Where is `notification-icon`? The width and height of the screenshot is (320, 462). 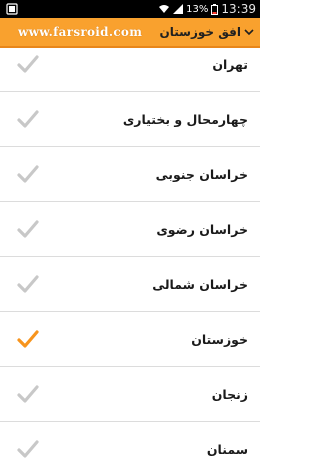
notification-icon is located at coordinates (12, 9).